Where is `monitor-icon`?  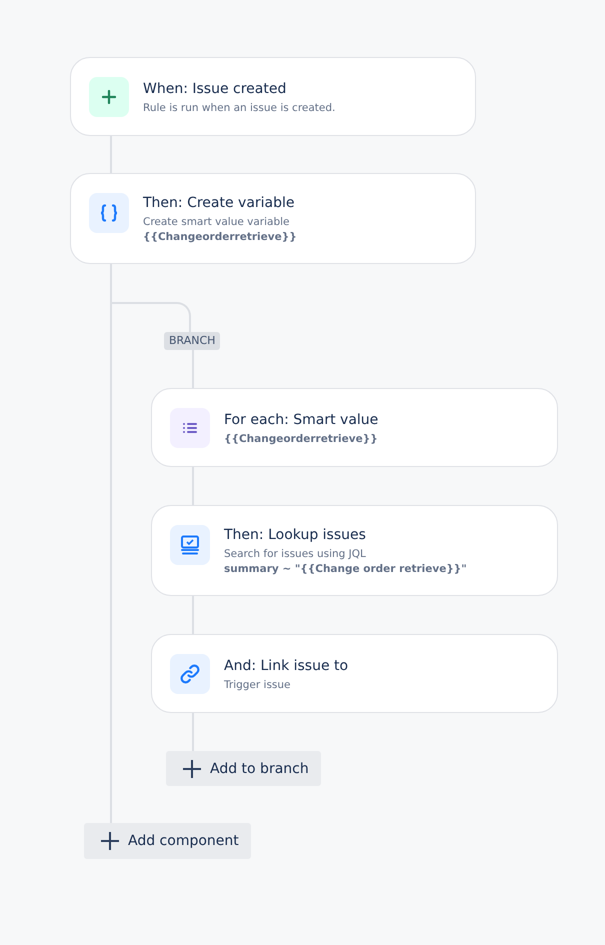 monitor-icon is located at coordinates (190, 545).